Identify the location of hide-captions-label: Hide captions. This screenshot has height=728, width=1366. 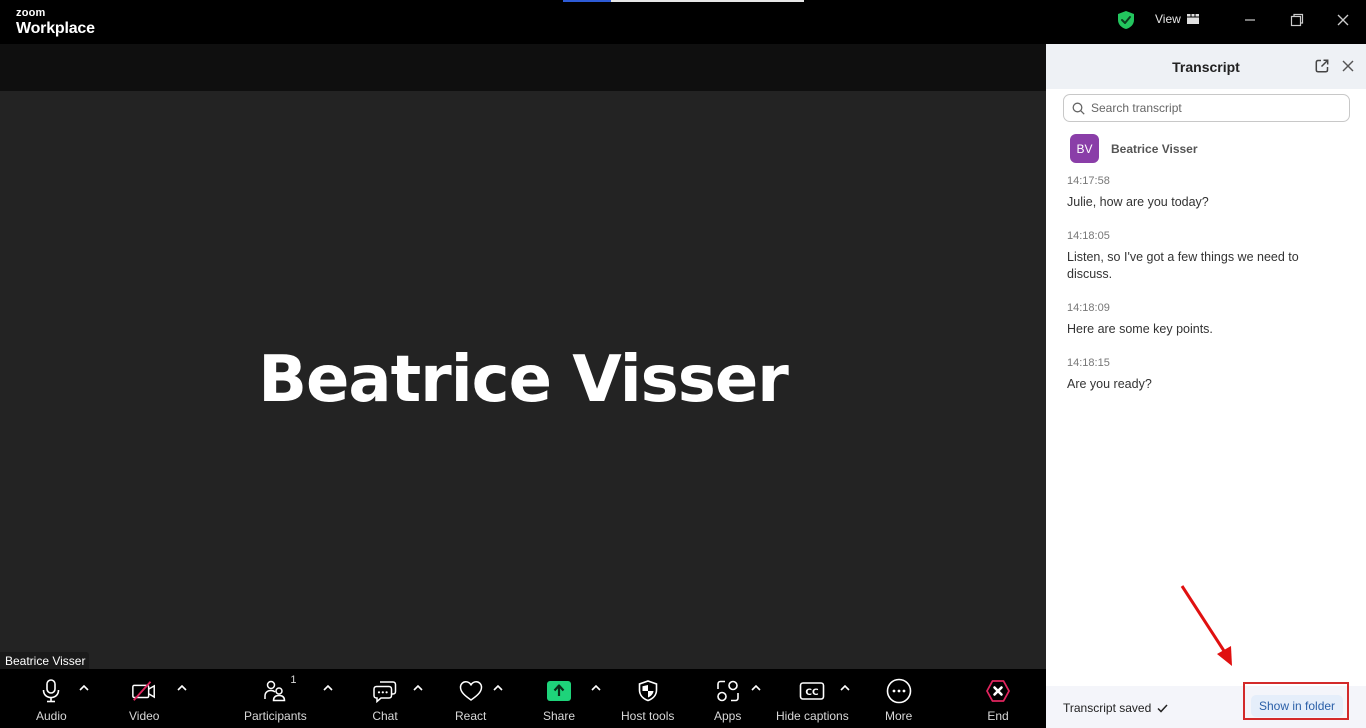
(812, 716).